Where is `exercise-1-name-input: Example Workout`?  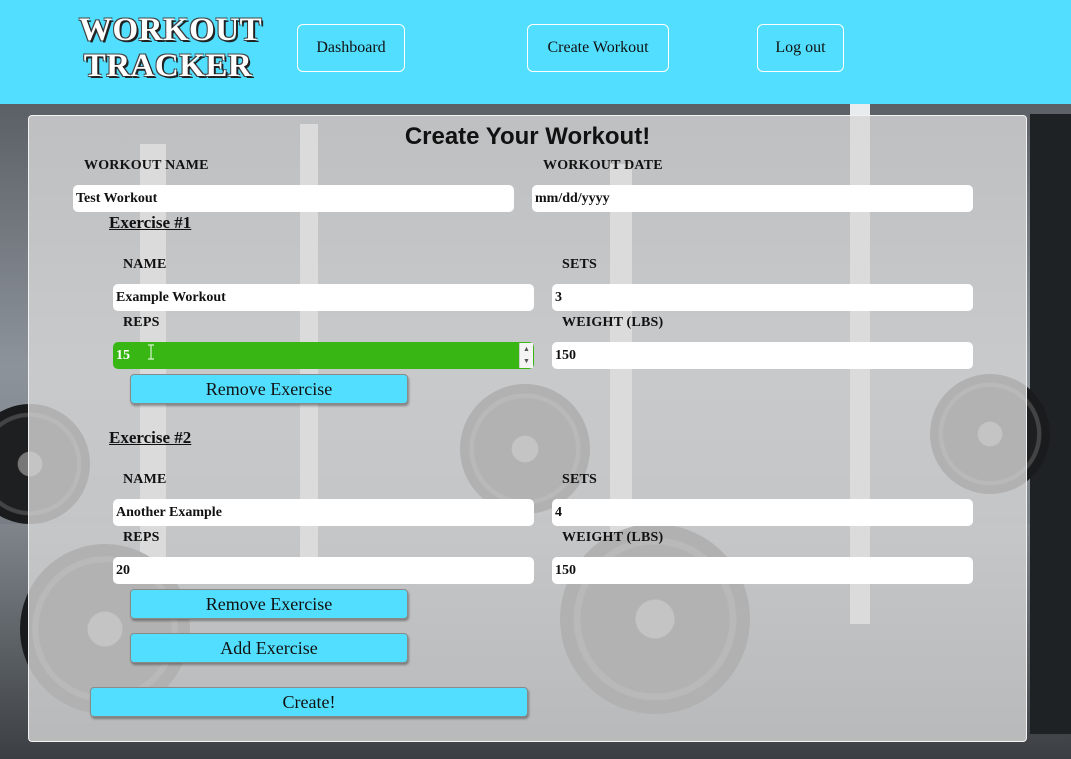 exercise-1-name-input: Example Workout is located at coordinates (323, 297).